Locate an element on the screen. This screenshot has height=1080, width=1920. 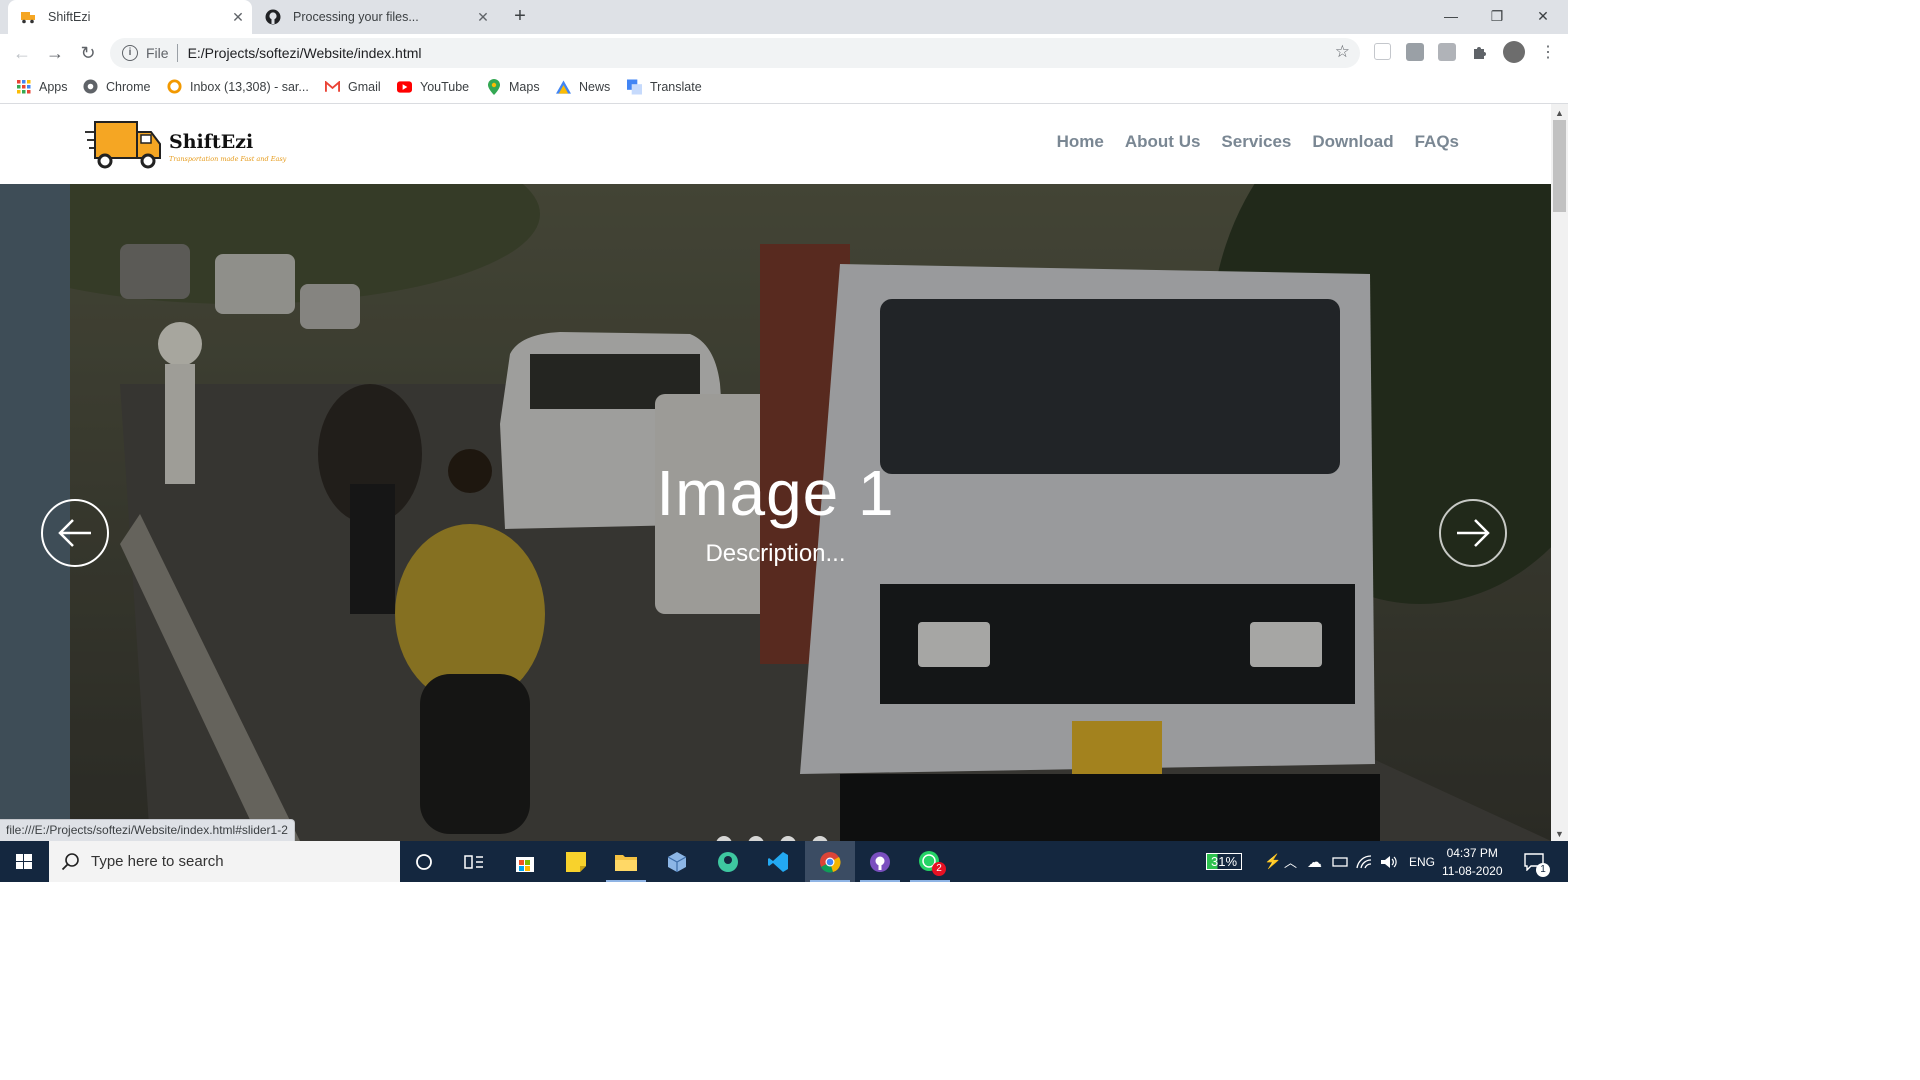
bookmark-youtube: YouTube is located at coordinates (433, 86).